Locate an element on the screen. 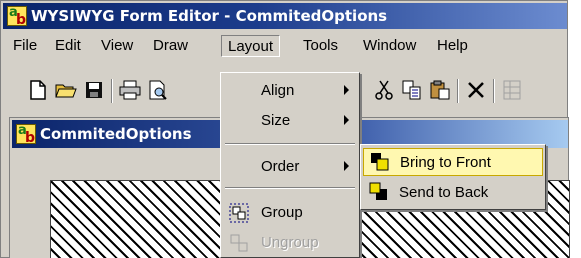 The image size is (581, 258). menu-edit: Edit is located at coordinates (68, 46).